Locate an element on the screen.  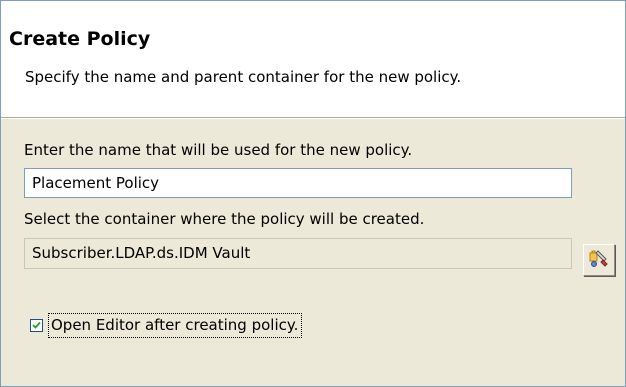
checkmark-icon is located at coordinates (36, 325).